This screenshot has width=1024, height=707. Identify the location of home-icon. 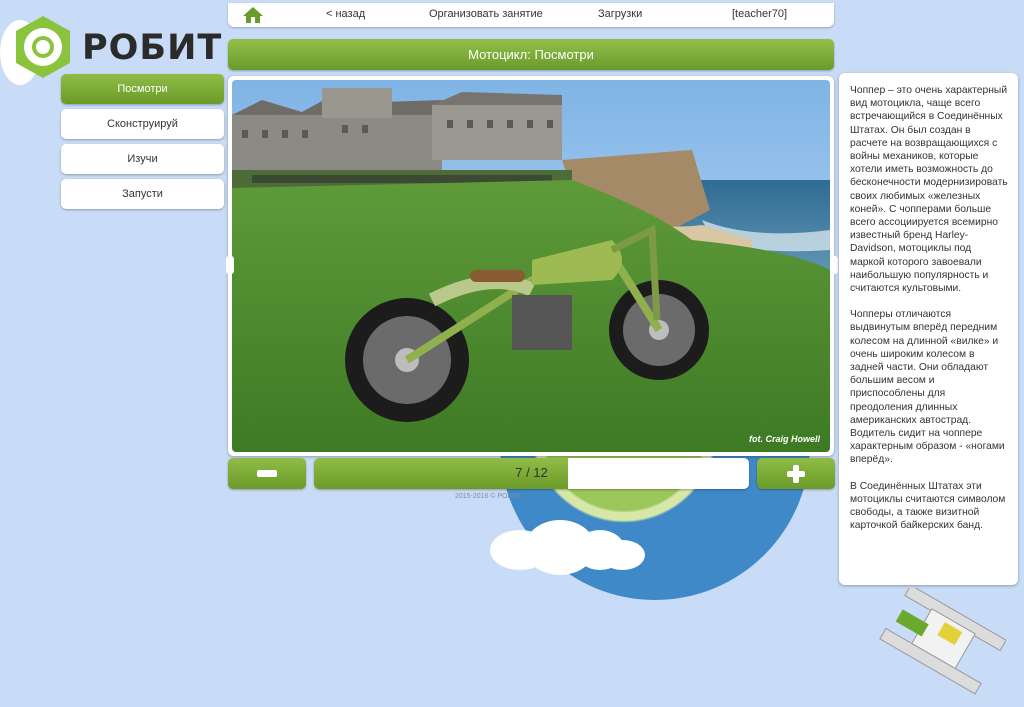
(253, 15).